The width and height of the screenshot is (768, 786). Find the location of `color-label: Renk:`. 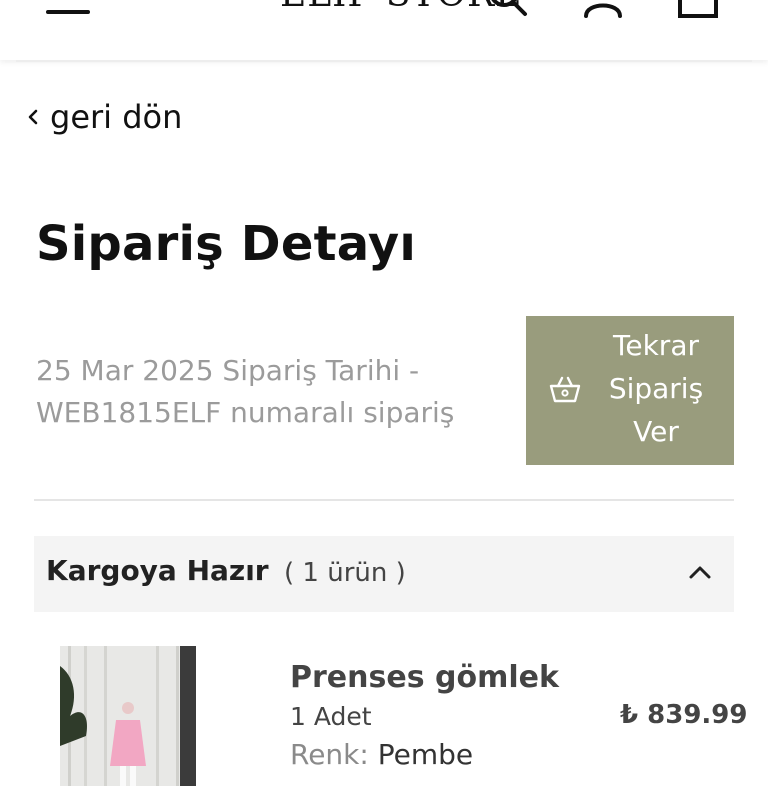

color-label: Renk: is located at coordinates (329, 754).